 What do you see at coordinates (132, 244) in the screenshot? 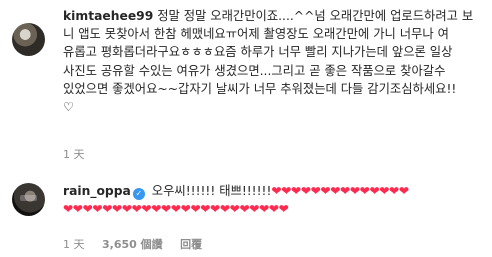
I see `comment-2-likes: 3,650 個讚` at bounding box center [132, 244].